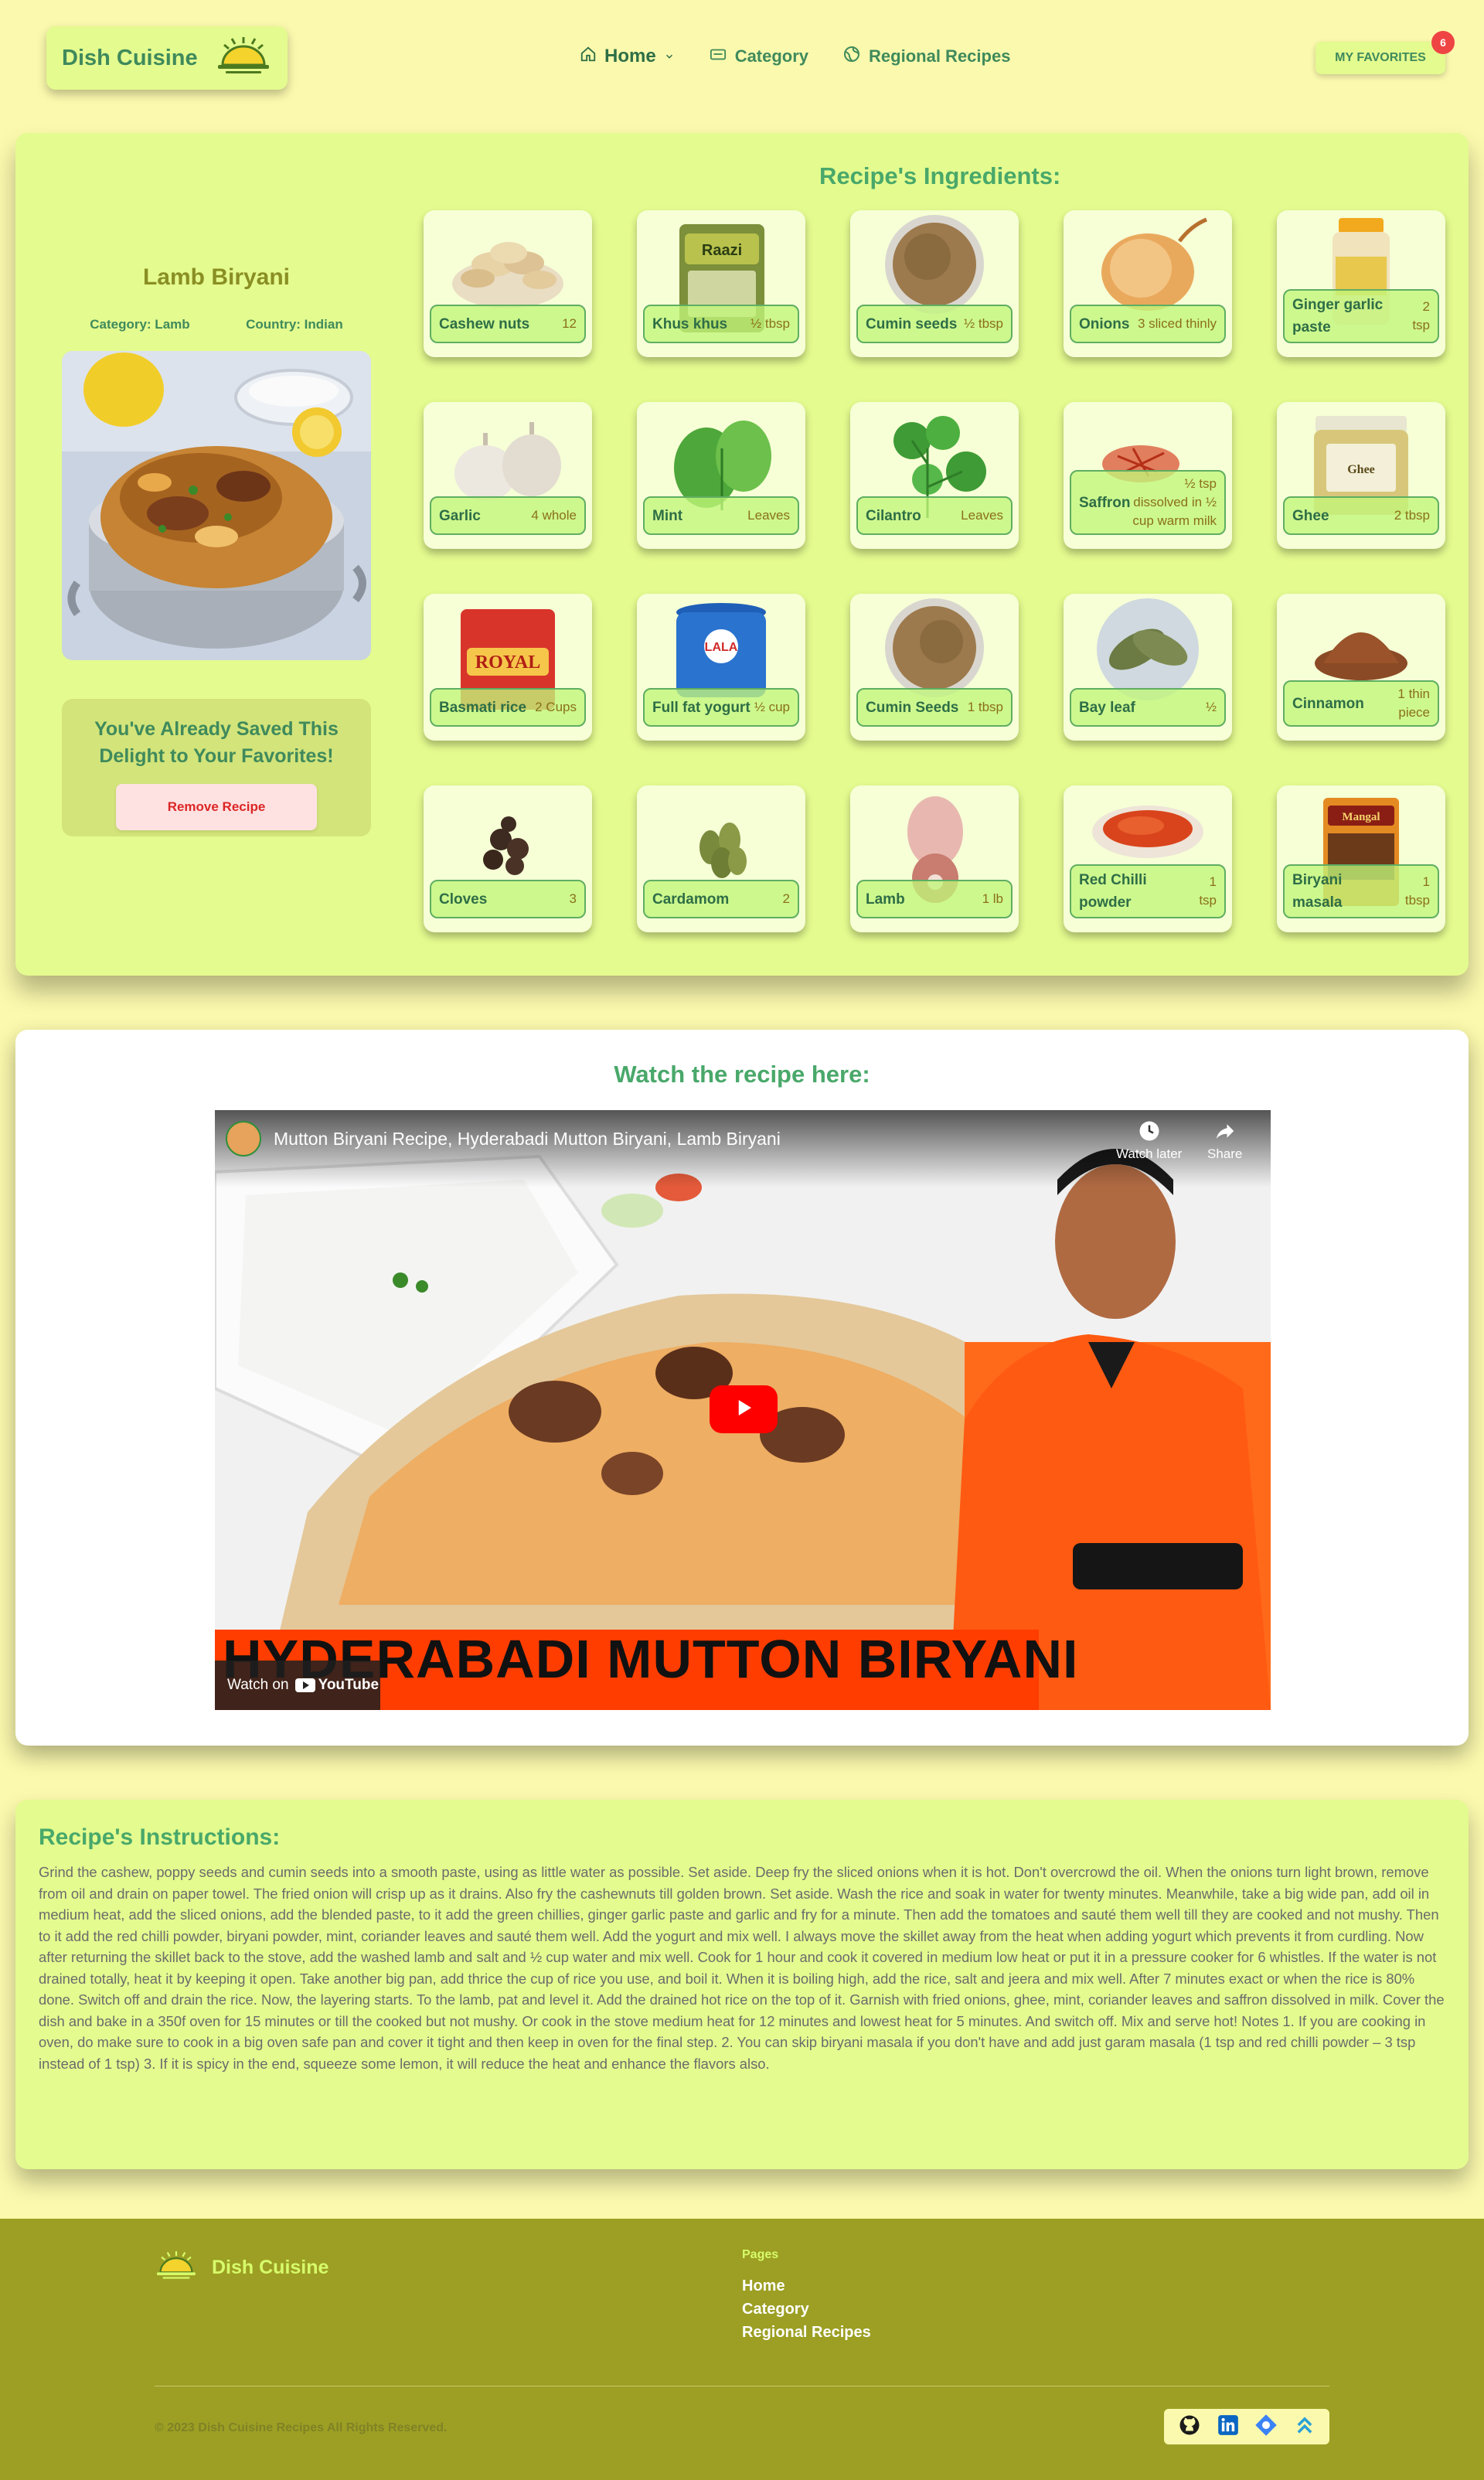 The height and width of the screenshot is (2480, 1484). Describe the element at coordinates (742, 1074) in the screenshot. I see `video-section-title: Watch the recipe here:` at that location.